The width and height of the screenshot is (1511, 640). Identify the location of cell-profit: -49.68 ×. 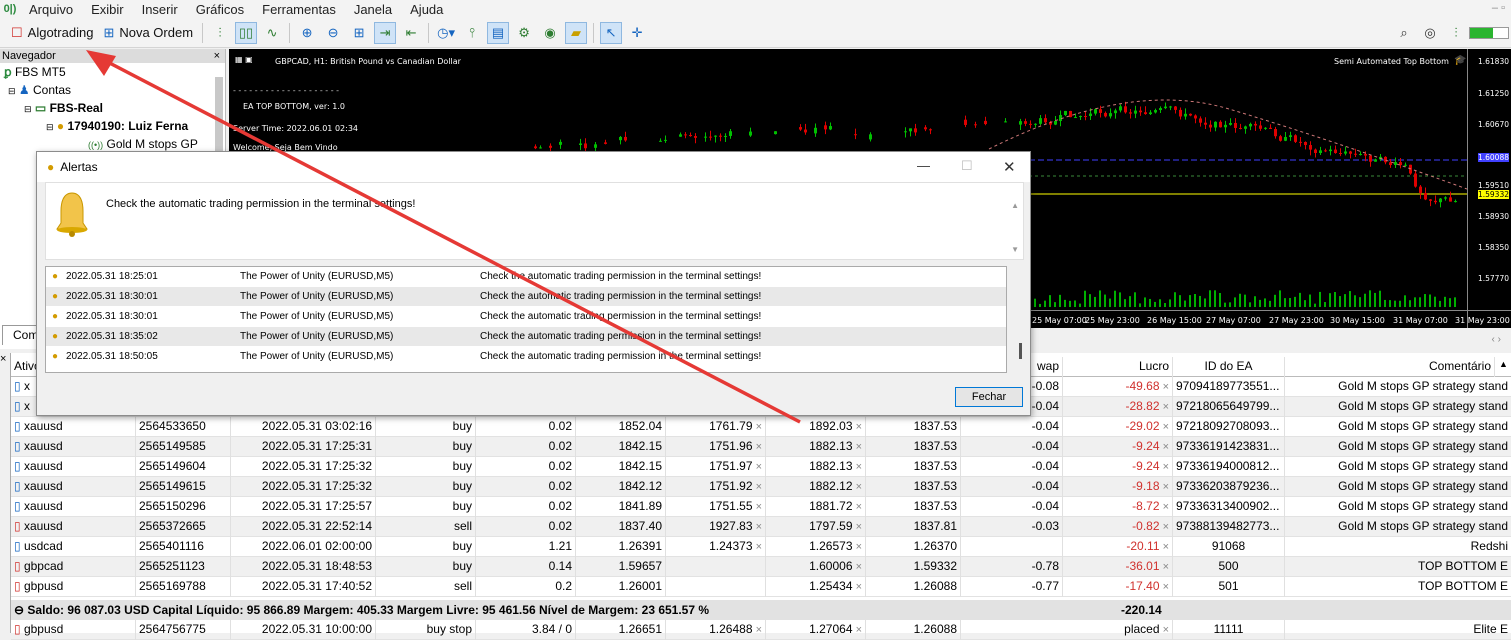
(1118, 387).